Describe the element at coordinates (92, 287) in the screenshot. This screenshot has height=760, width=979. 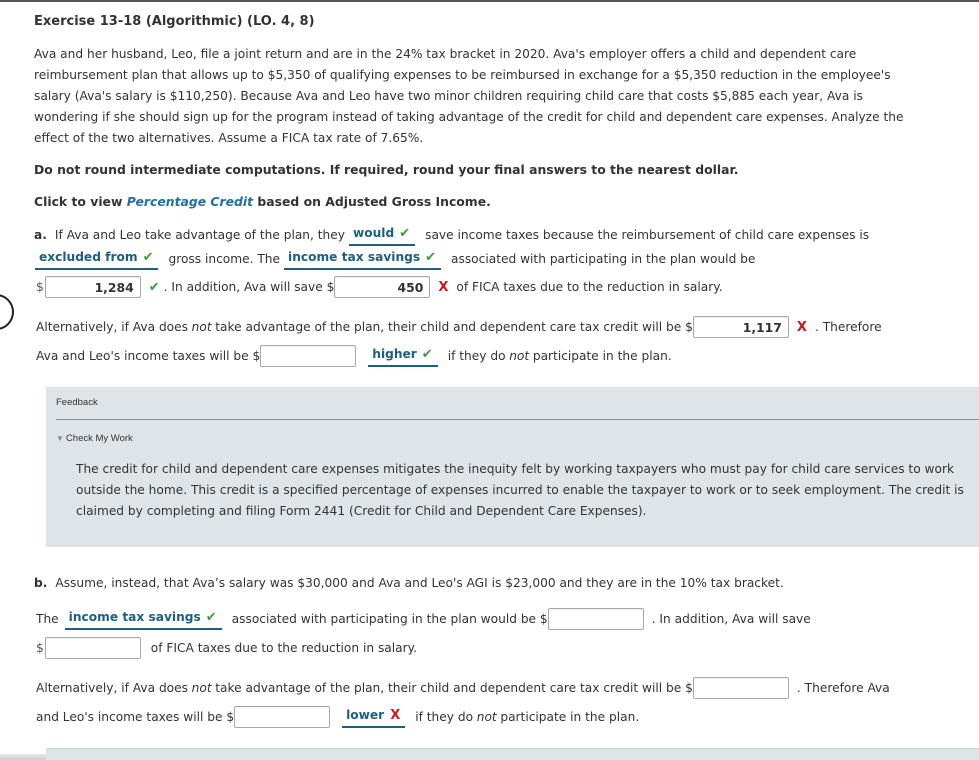
I see `savings-input` at that location.